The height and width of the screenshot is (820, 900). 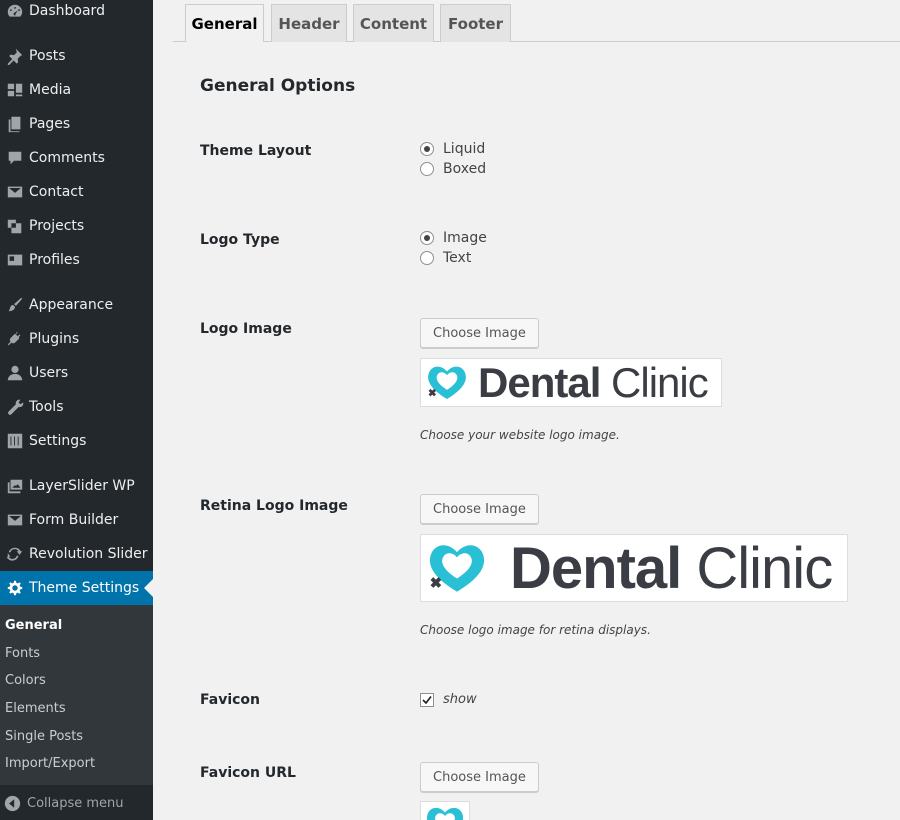 I want to click on sidebar-item-media: Media, so click(x=76, y=90).